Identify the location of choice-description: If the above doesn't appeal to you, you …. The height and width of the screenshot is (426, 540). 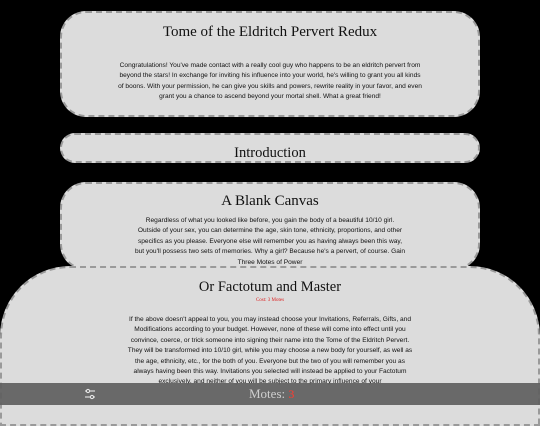
(270, 351).